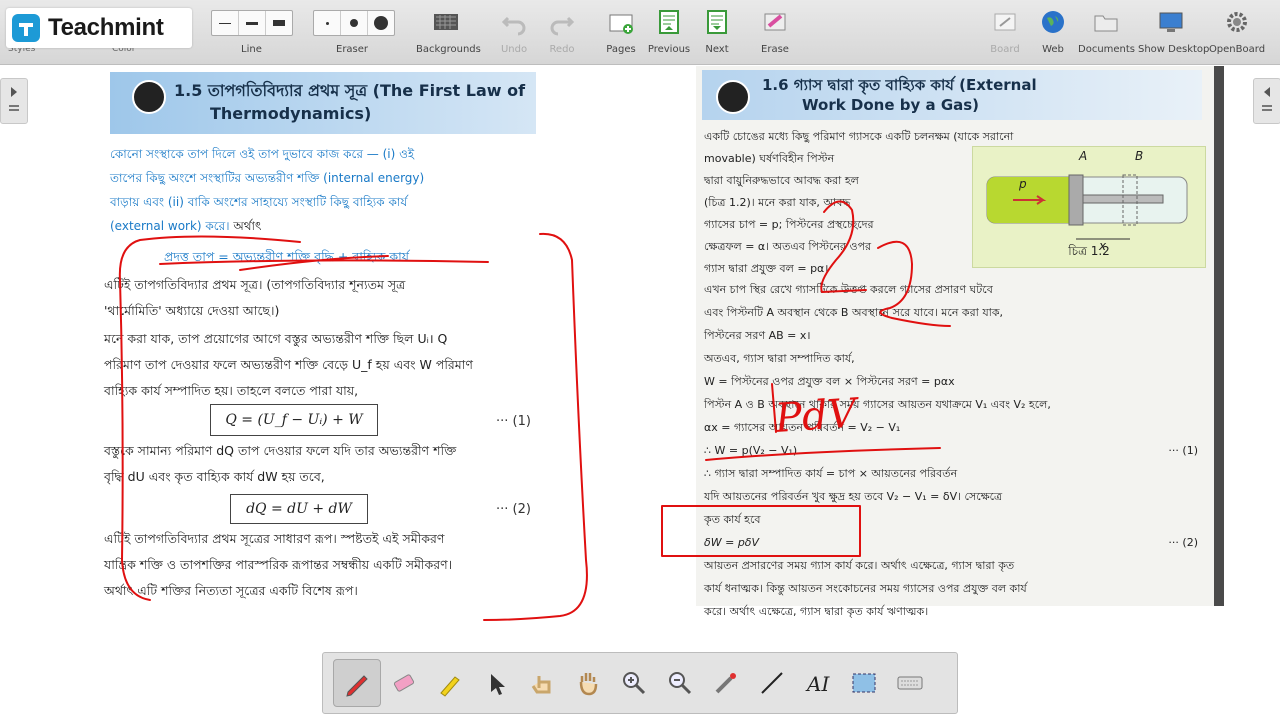  I want to click on right-panel-toggle, so click(1266, 101).